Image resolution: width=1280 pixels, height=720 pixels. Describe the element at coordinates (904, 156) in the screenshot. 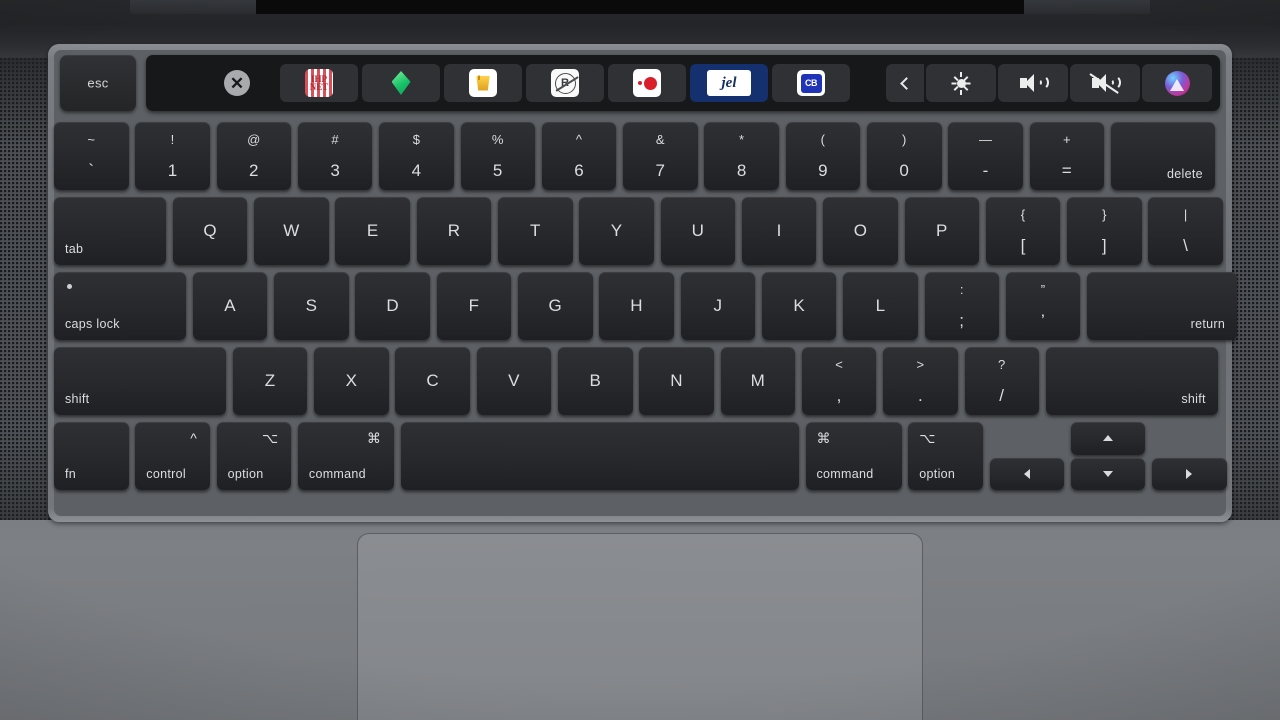

I see `key-0: ) 0` at that location.